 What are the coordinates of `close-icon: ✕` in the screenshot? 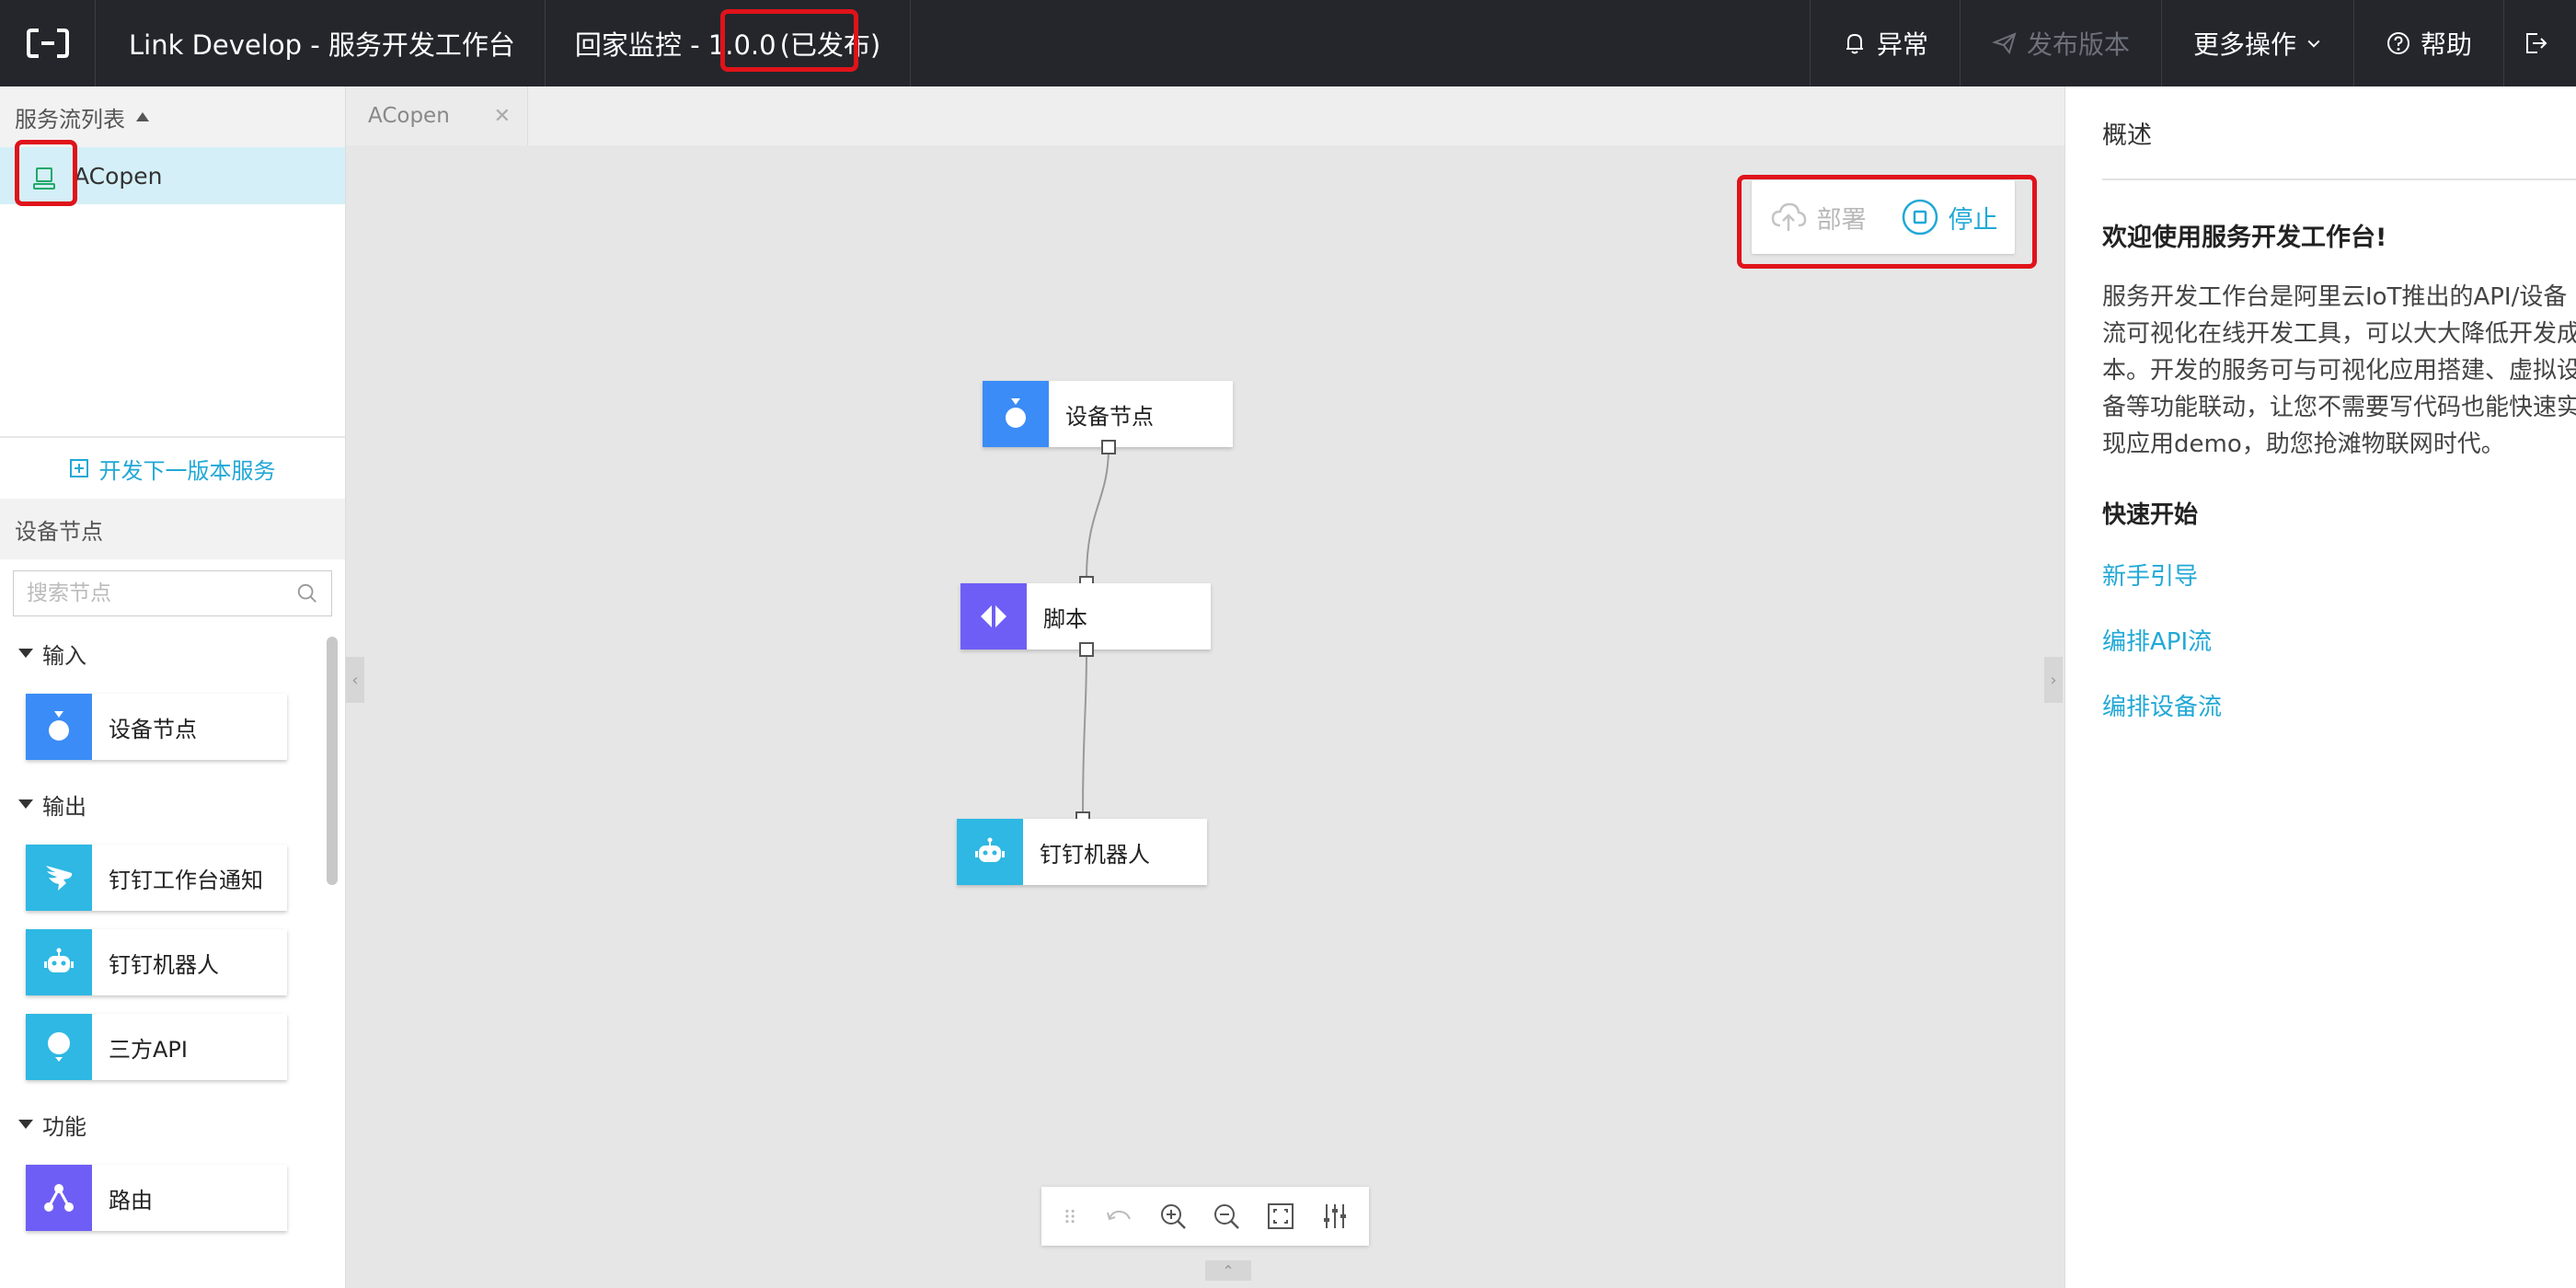 It's located at (502, 116).